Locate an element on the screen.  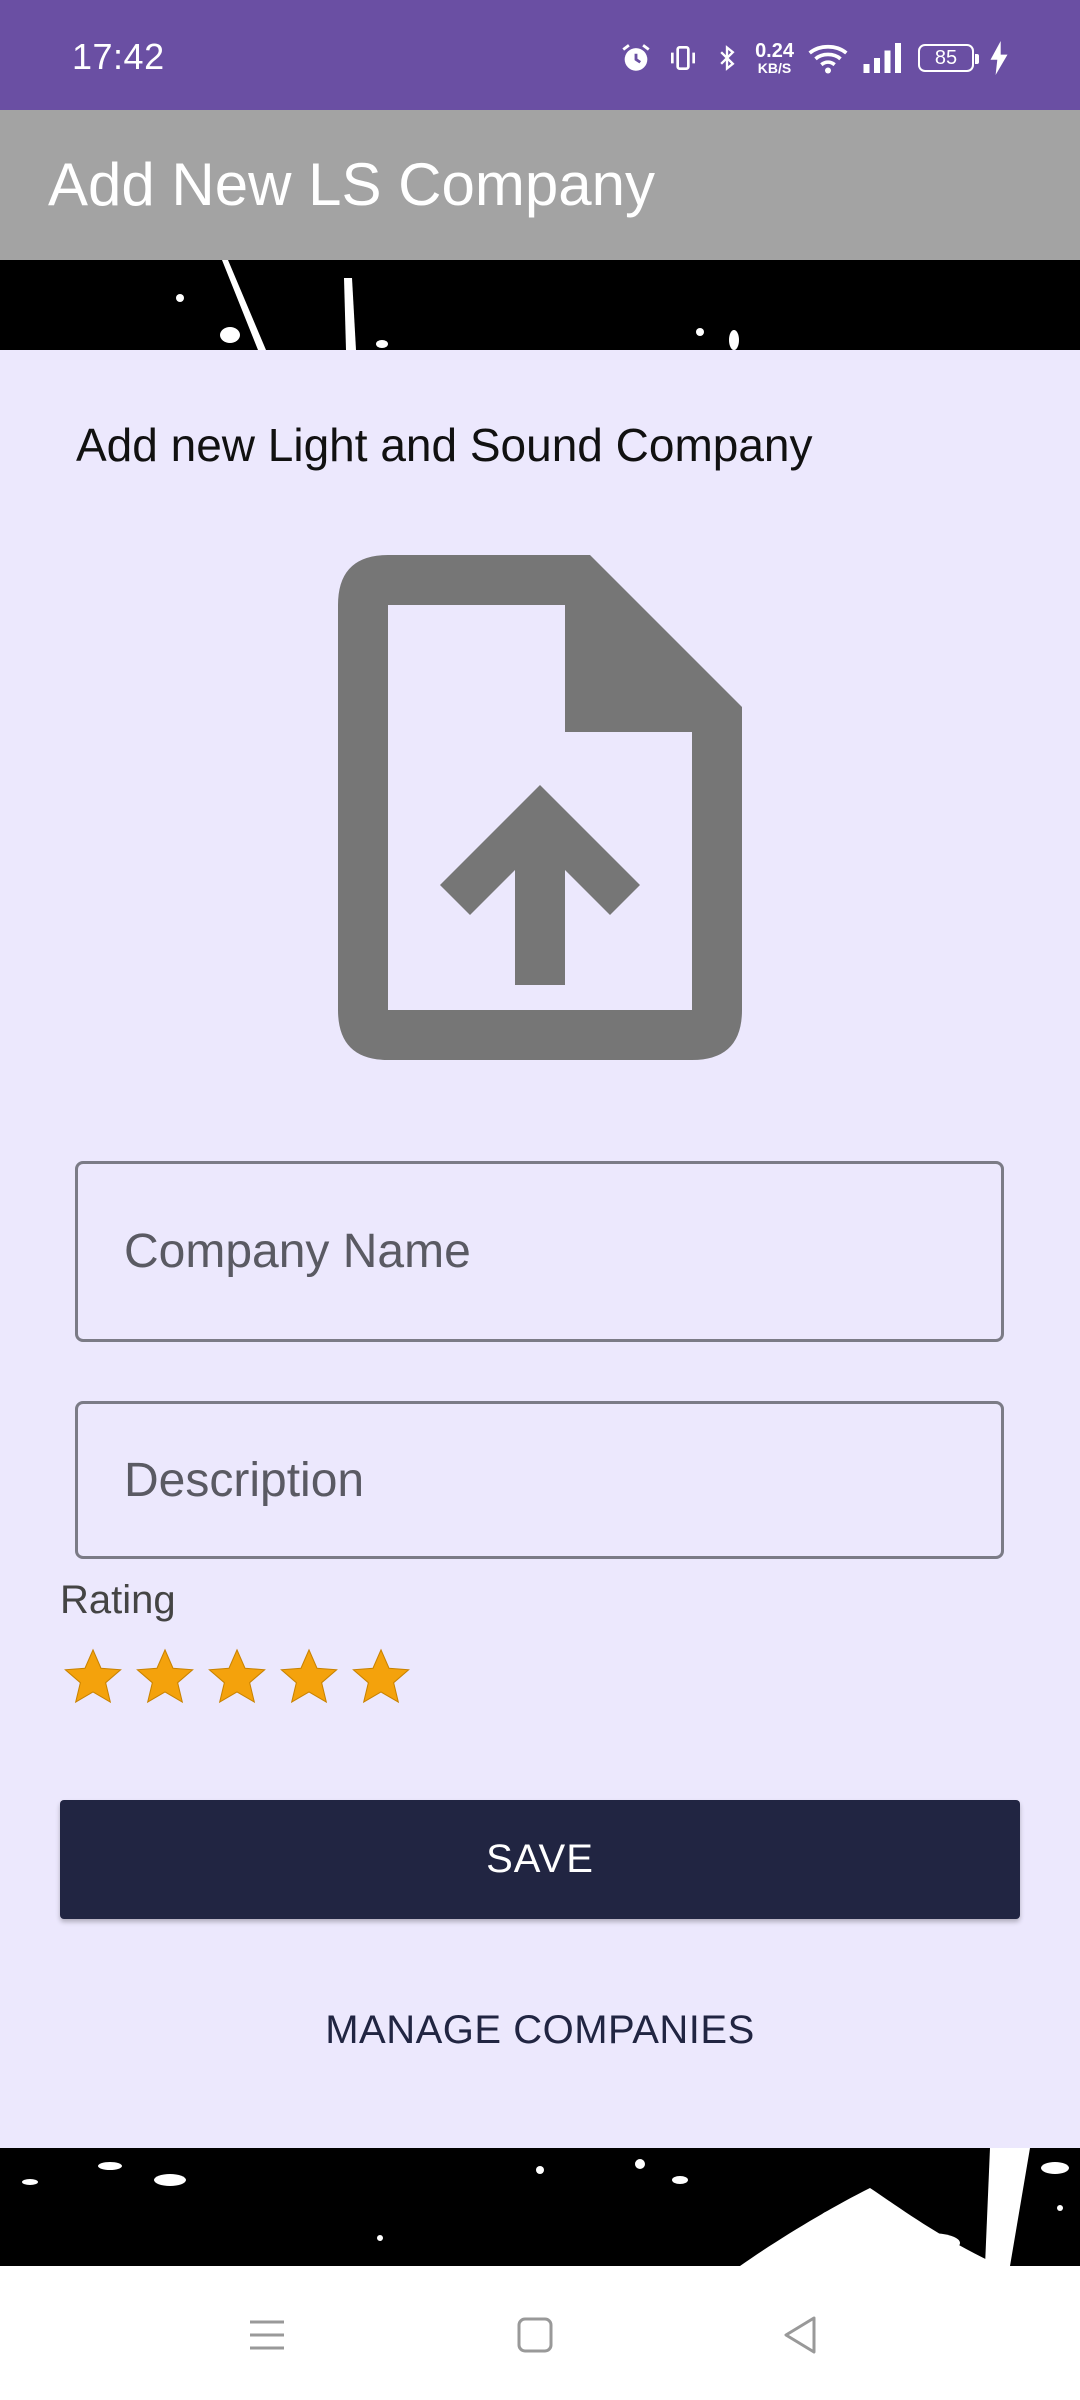
home-icon is located at coordinates (535, 2335).